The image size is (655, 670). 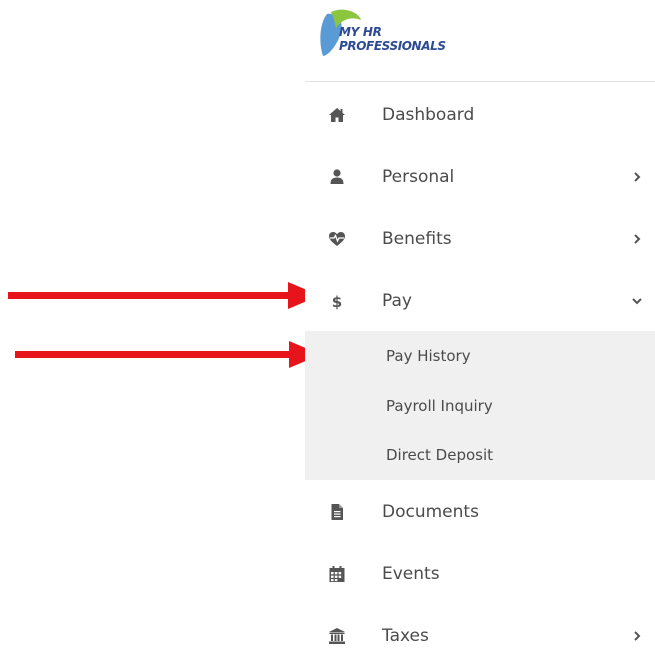 What do you see at coordinates (397, 301) in the screenshot?
I see `menu-label-pay: Pay` at bounding box center [397, 301].